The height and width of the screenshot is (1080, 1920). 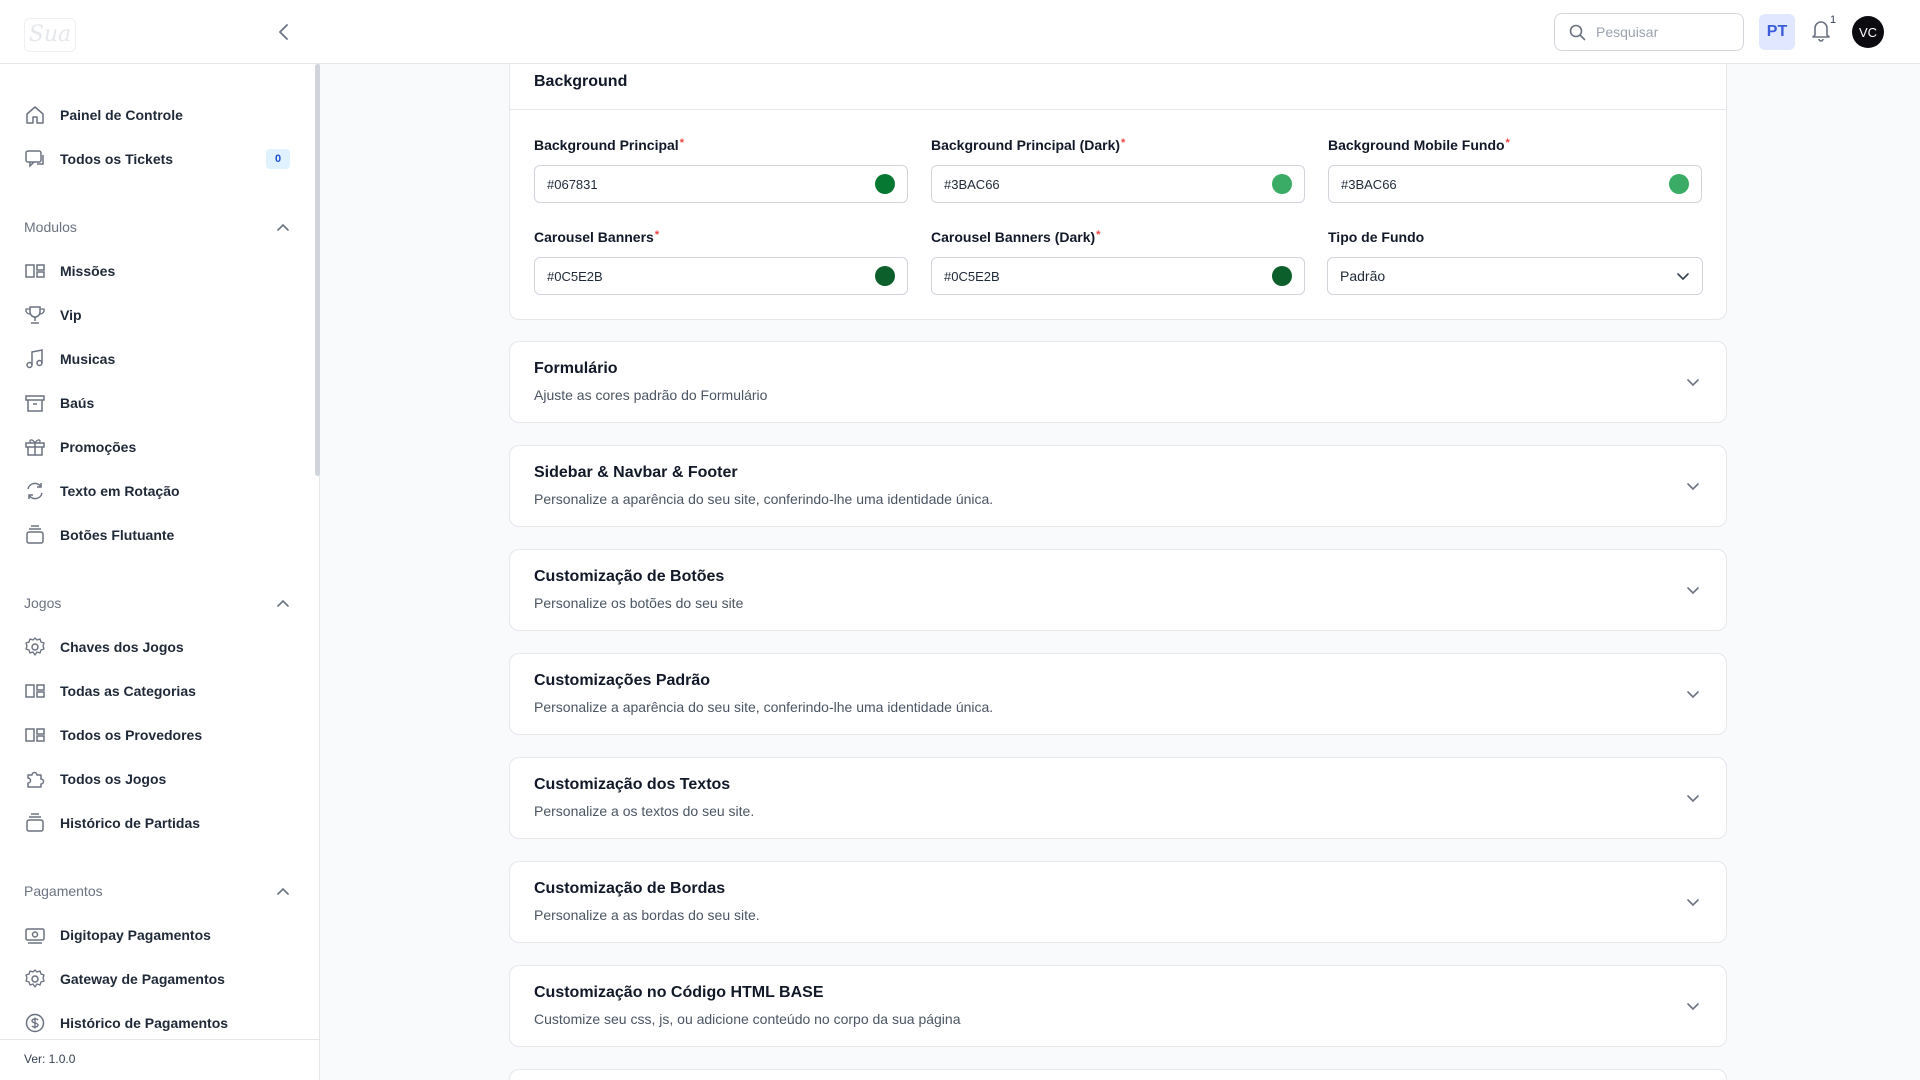 I want to click on top-navbar: Sua PT 1 VC, so click(x=960, y=32).